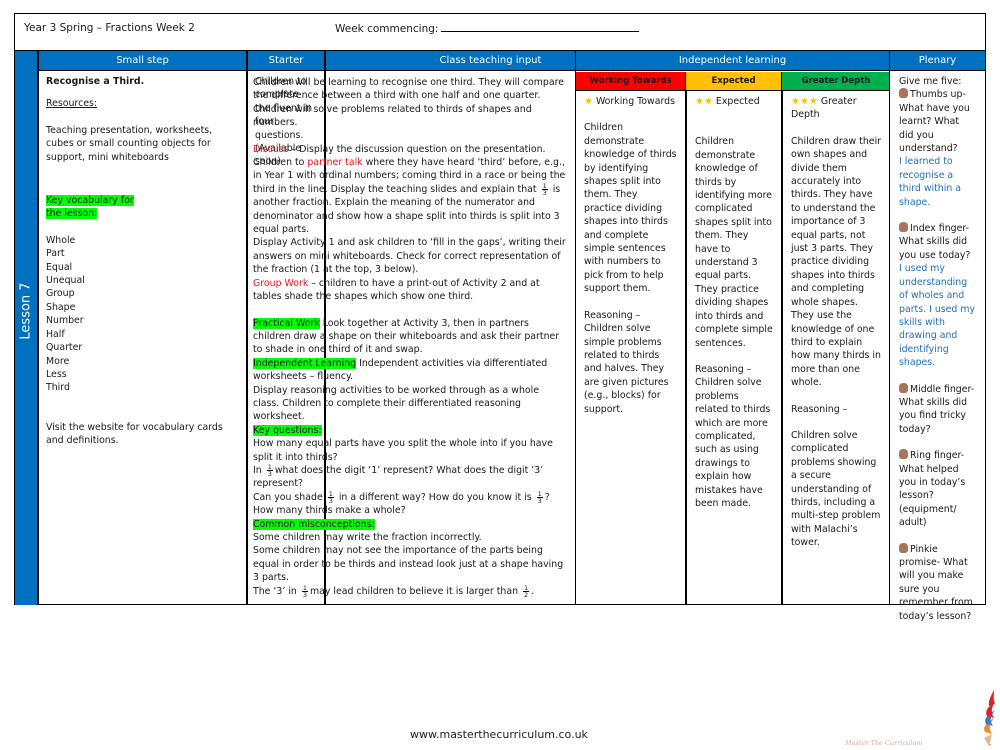 Image resolution: width=1000 pixels, height=750 pixels. I want to click on key-question-4: How many thirds make a whole?, so click(329, 511).